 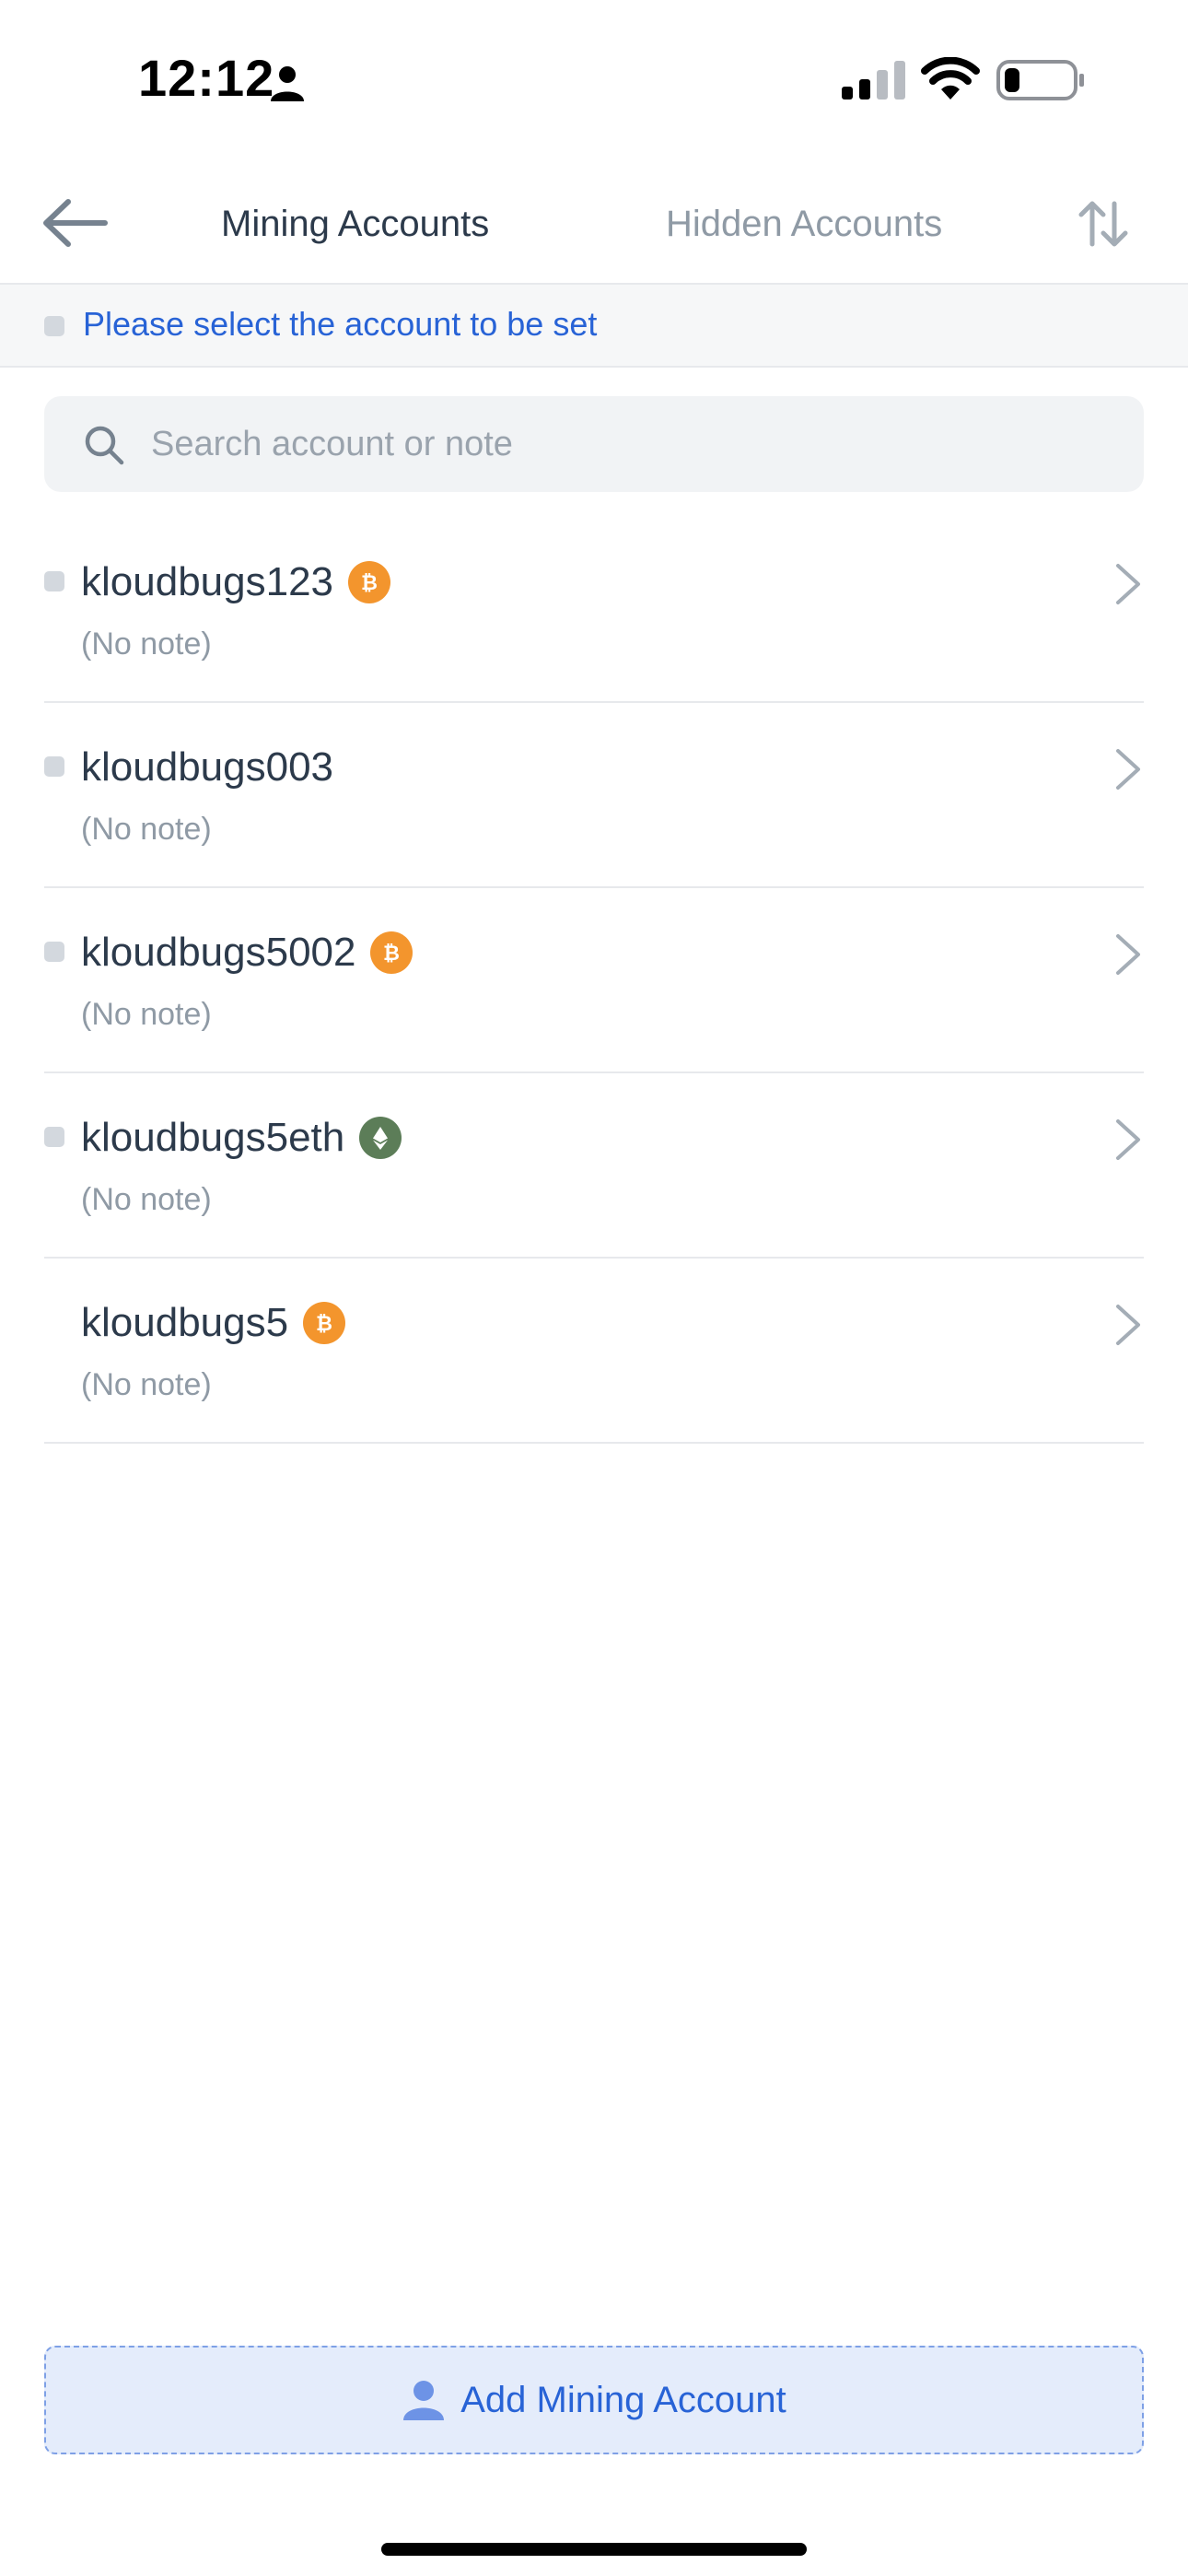 I want to click on status-bar: 12:12, so click(x=594, y=80).